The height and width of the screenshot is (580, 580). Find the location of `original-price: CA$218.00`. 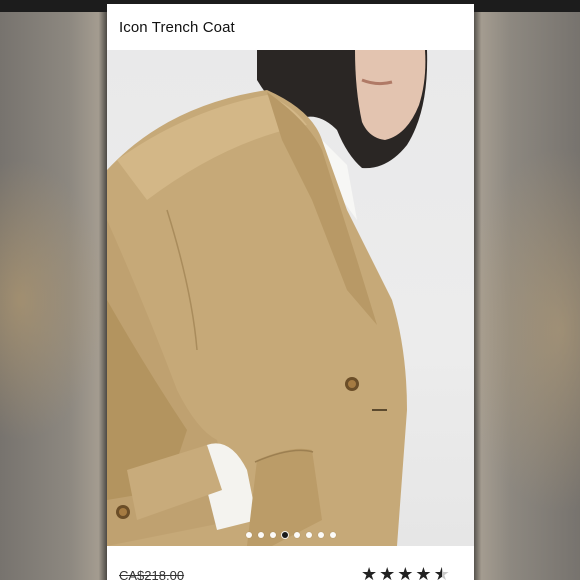

original-price: CA$218.00 is located at coordinates (152, 574).